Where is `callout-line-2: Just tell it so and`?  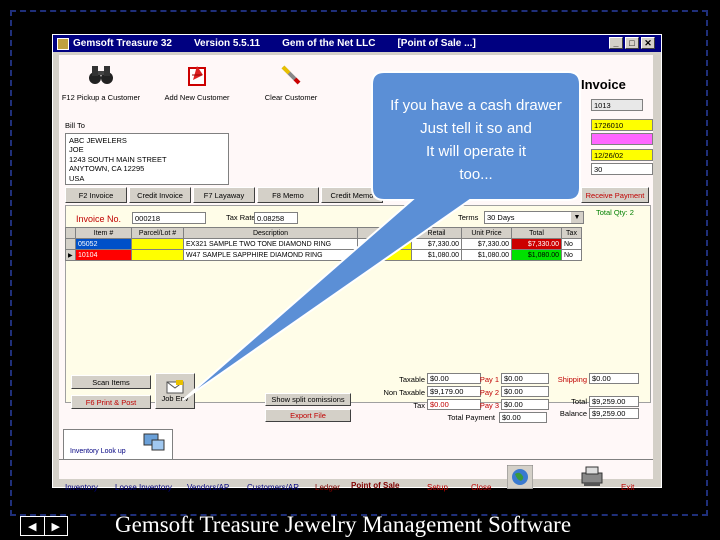 callout-line-2: Just tell it so and is located at coordinates (476, 128).